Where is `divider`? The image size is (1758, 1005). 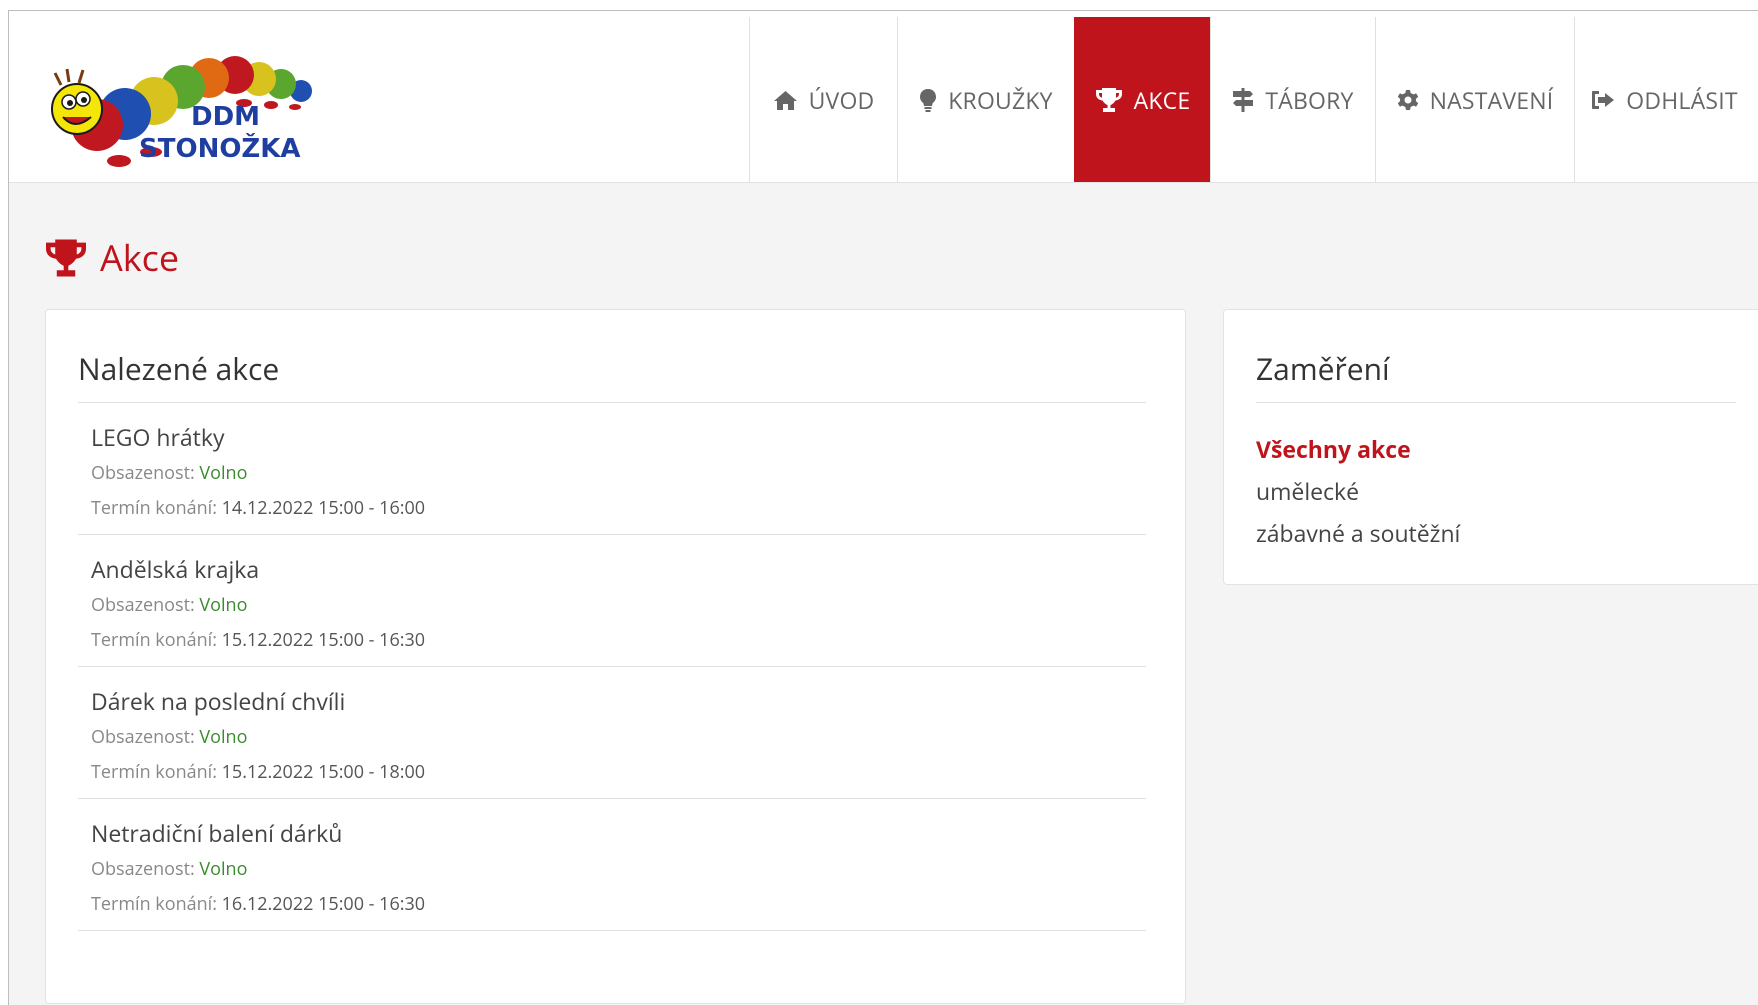
divider is located at coordinates (1496, 402).